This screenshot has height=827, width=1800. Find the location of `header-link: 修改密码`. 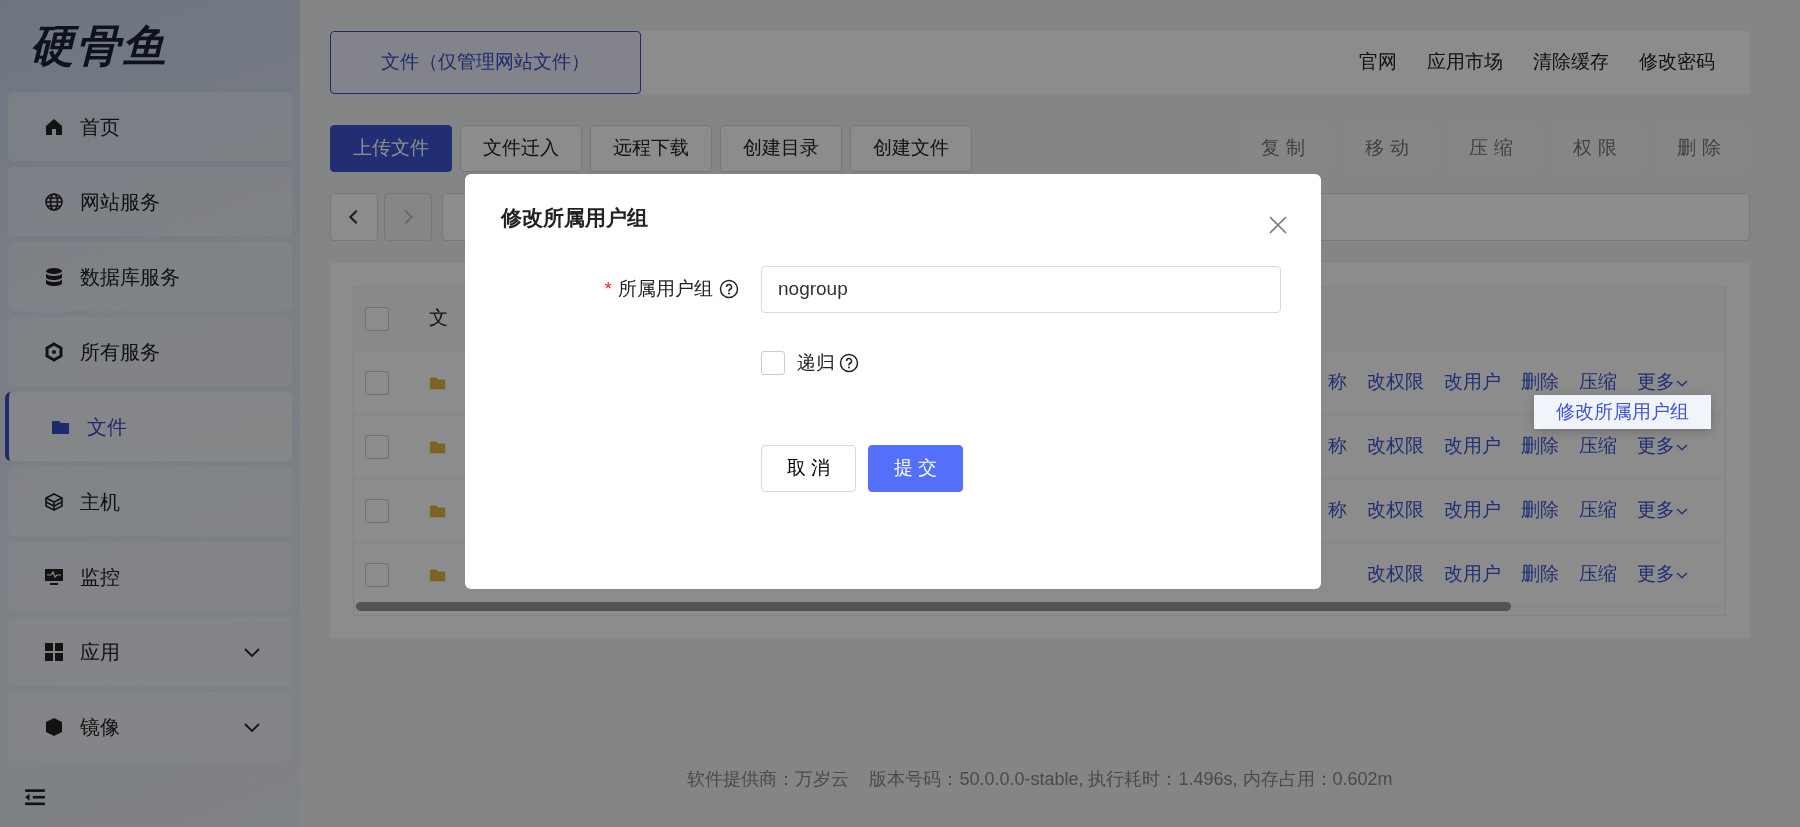

header-link: 修改密码 is located at coordinates (1677, 62).